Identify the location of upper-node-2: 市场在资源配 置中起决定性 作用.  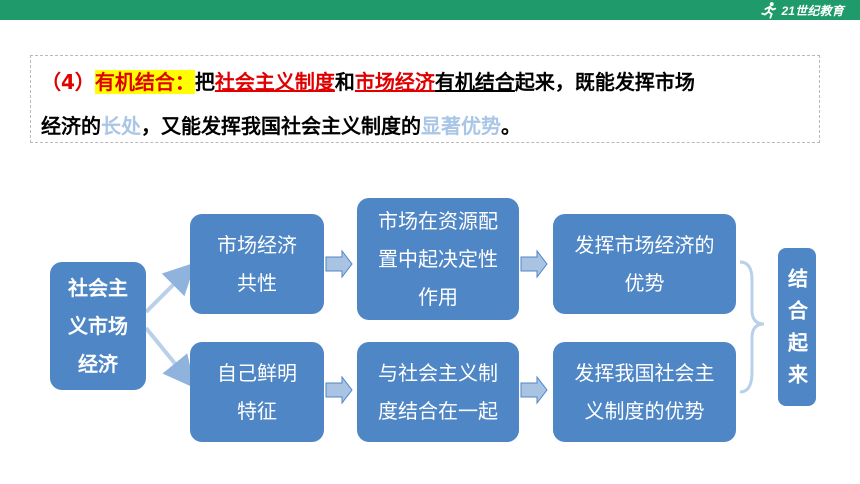
(438, 259).